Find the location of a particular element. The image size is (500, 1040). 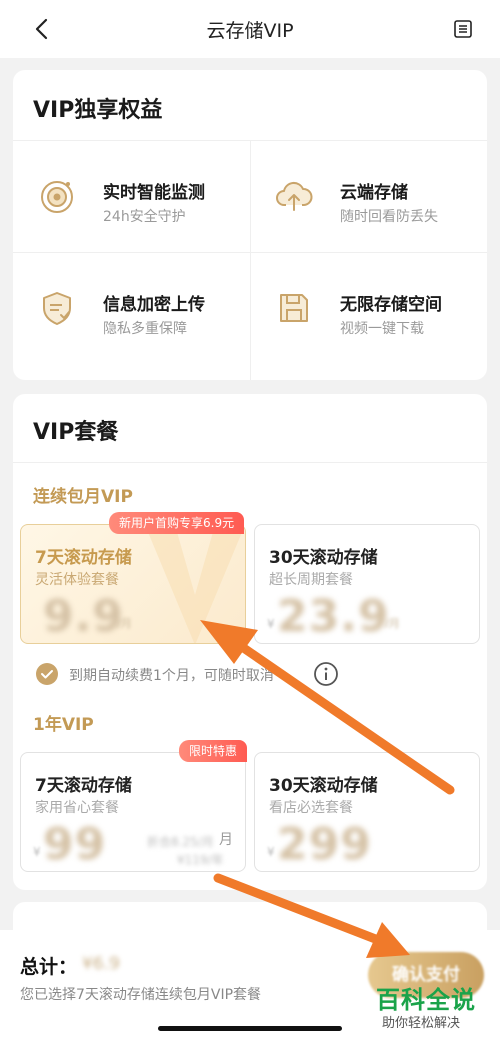

cloud-upload-icon is located at coordinates (294, 196).